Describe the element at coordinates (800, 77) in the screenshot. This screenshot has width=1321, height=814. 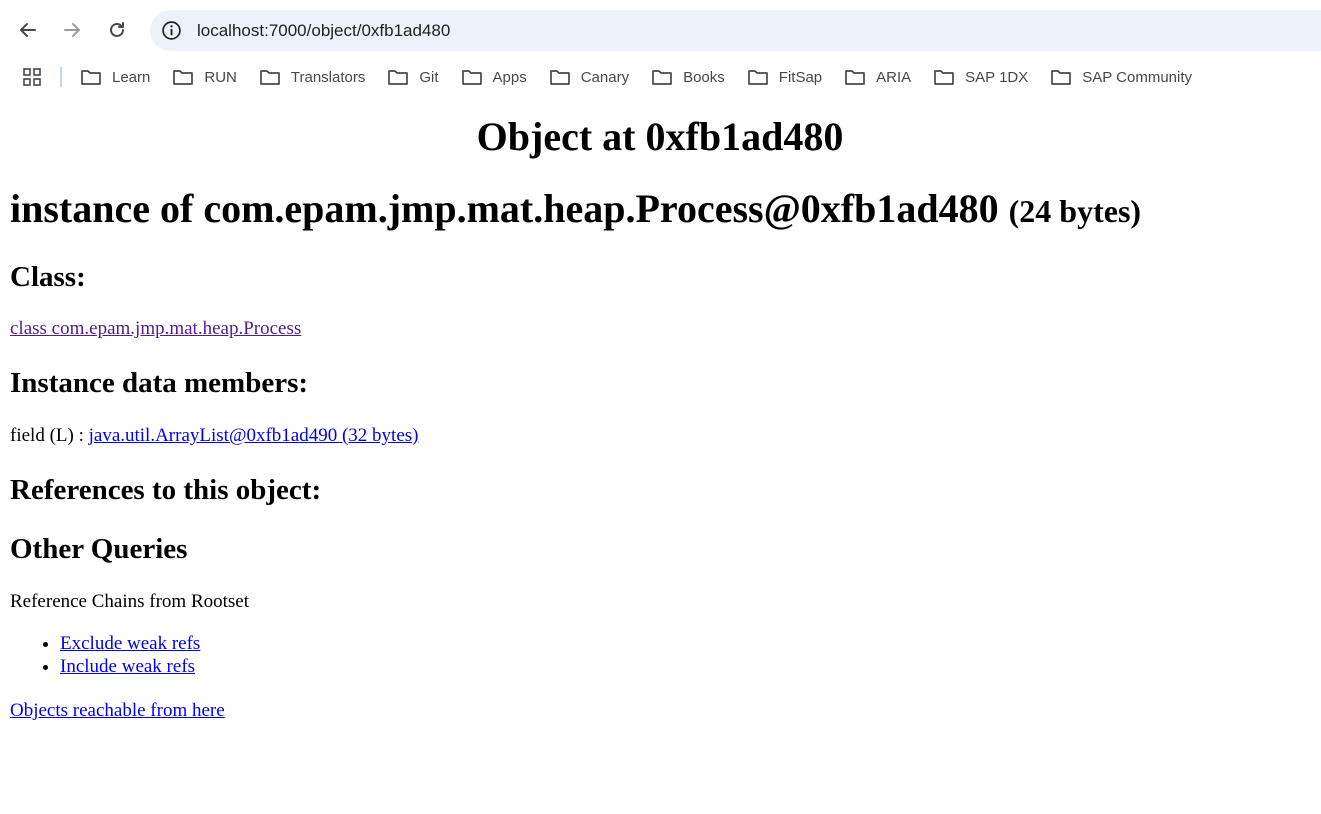
I see `bookmark-label: FitSap` at that location.